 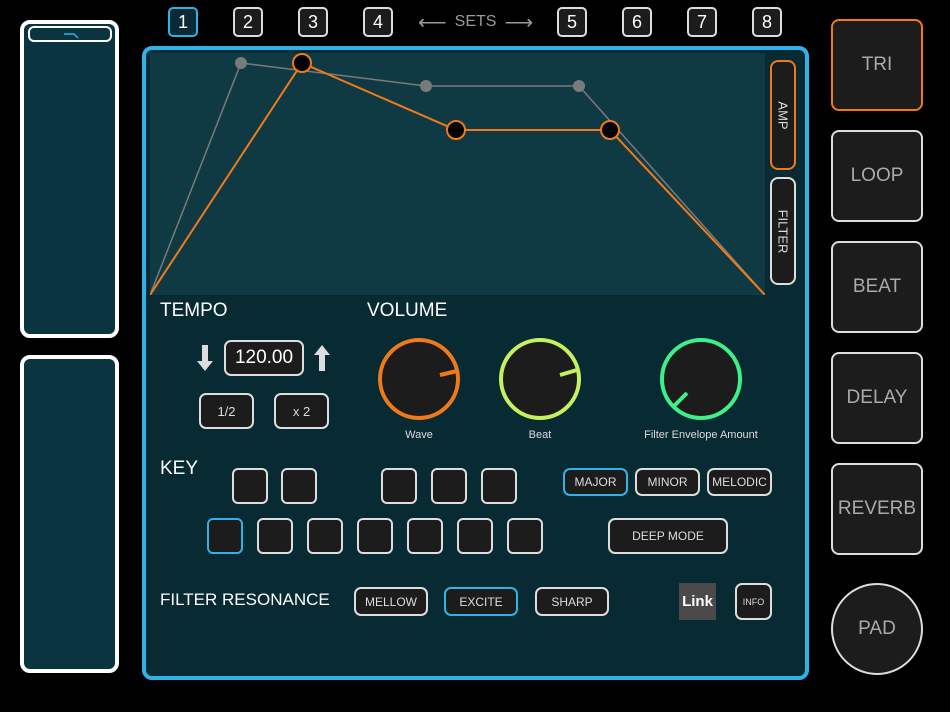 I want to click on set-button-7: 7, so click(x=702, y=22).